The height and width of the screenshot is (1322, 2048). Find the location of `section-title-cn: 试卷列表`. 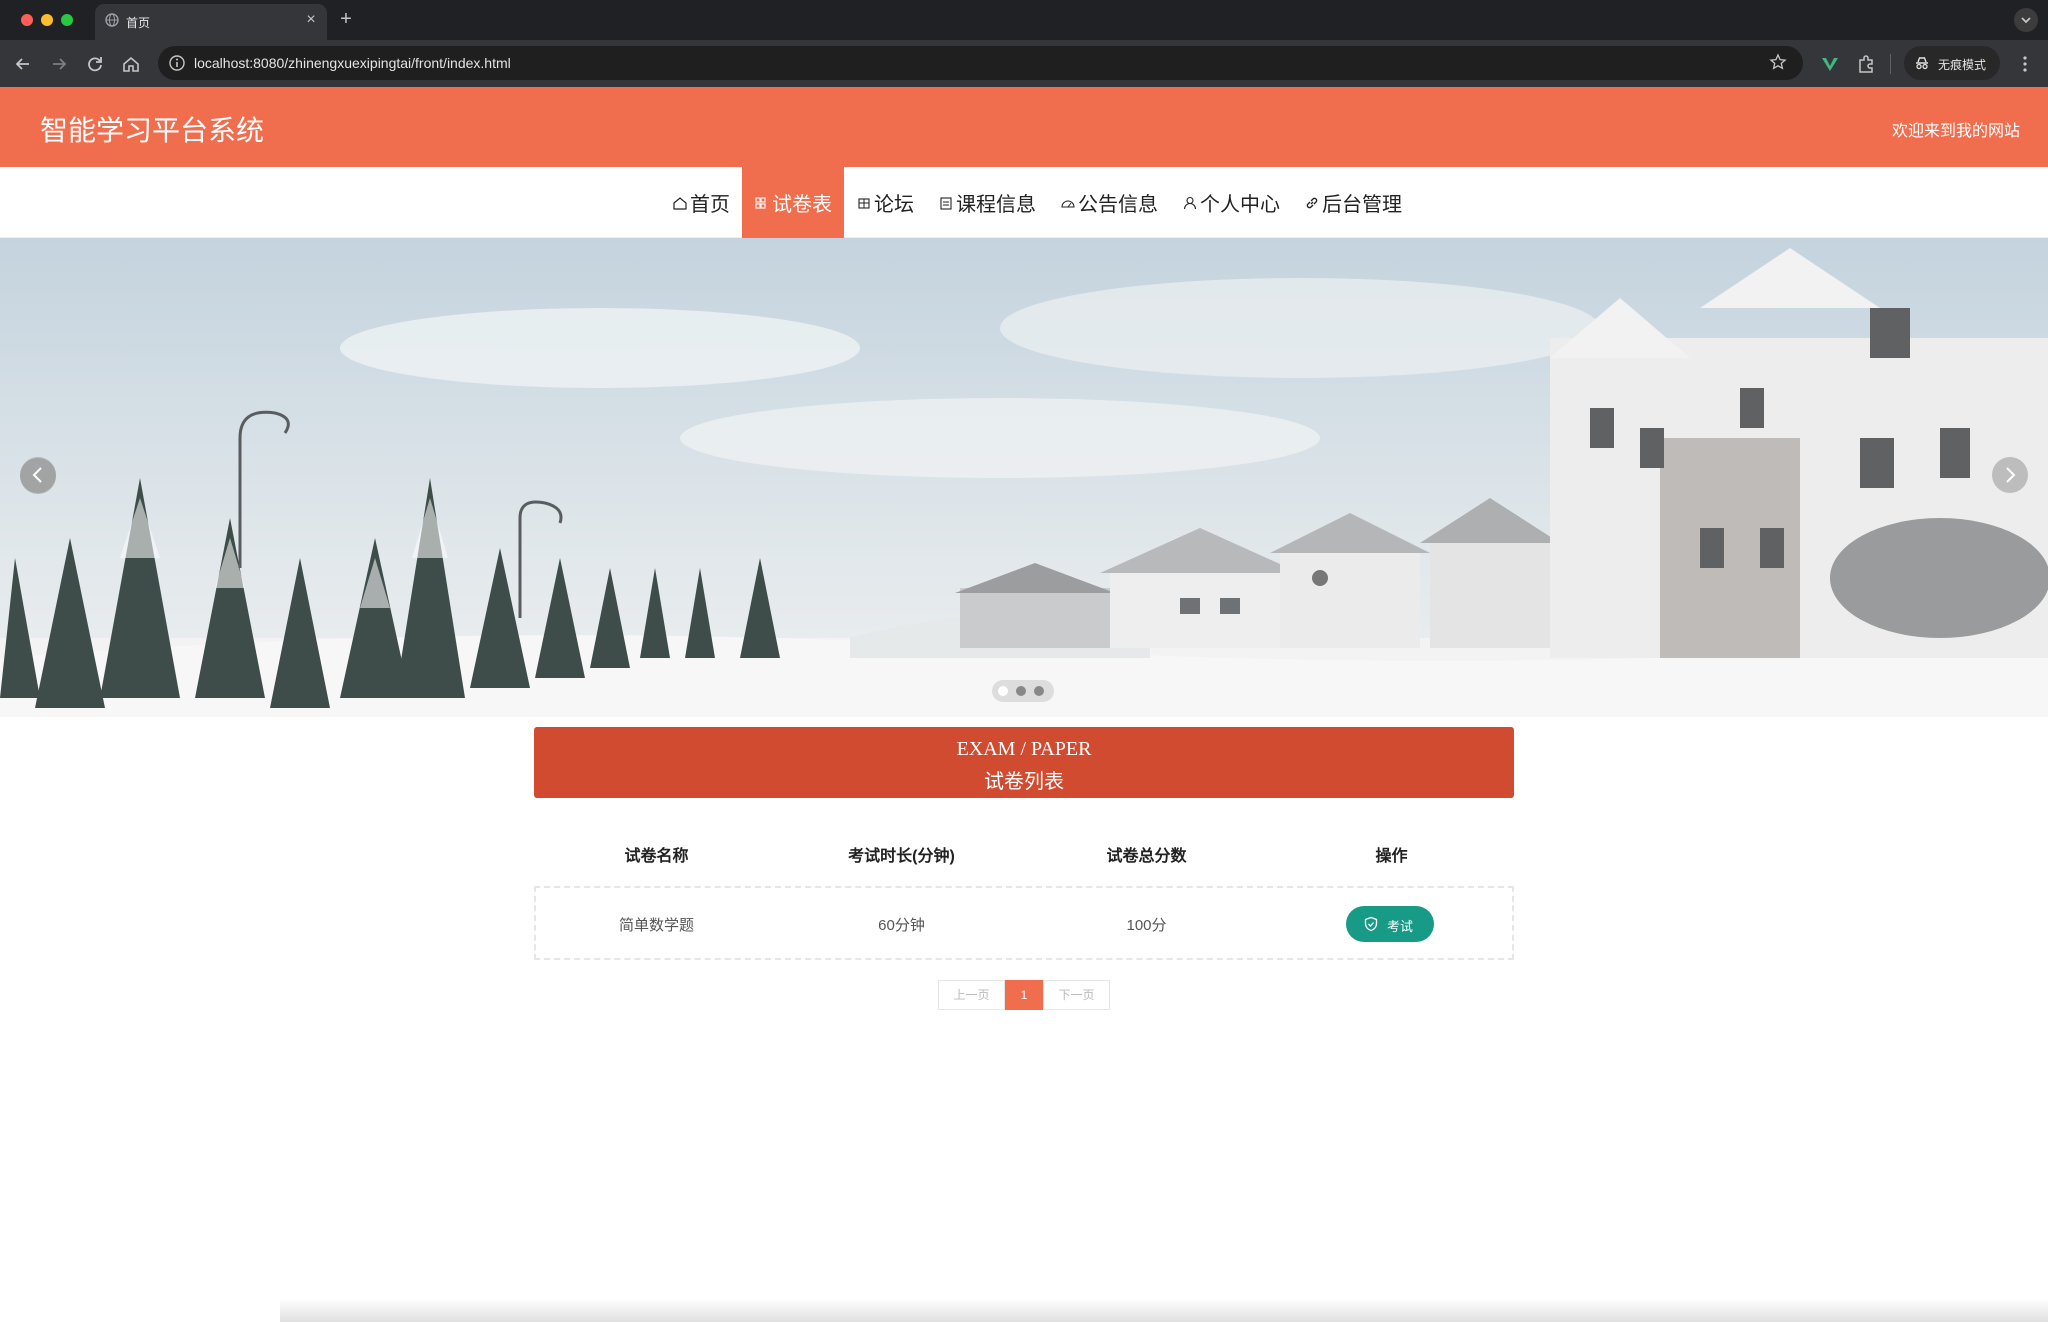

section-title-cn: 试卷列表 is located at coordinates (1024, 782).